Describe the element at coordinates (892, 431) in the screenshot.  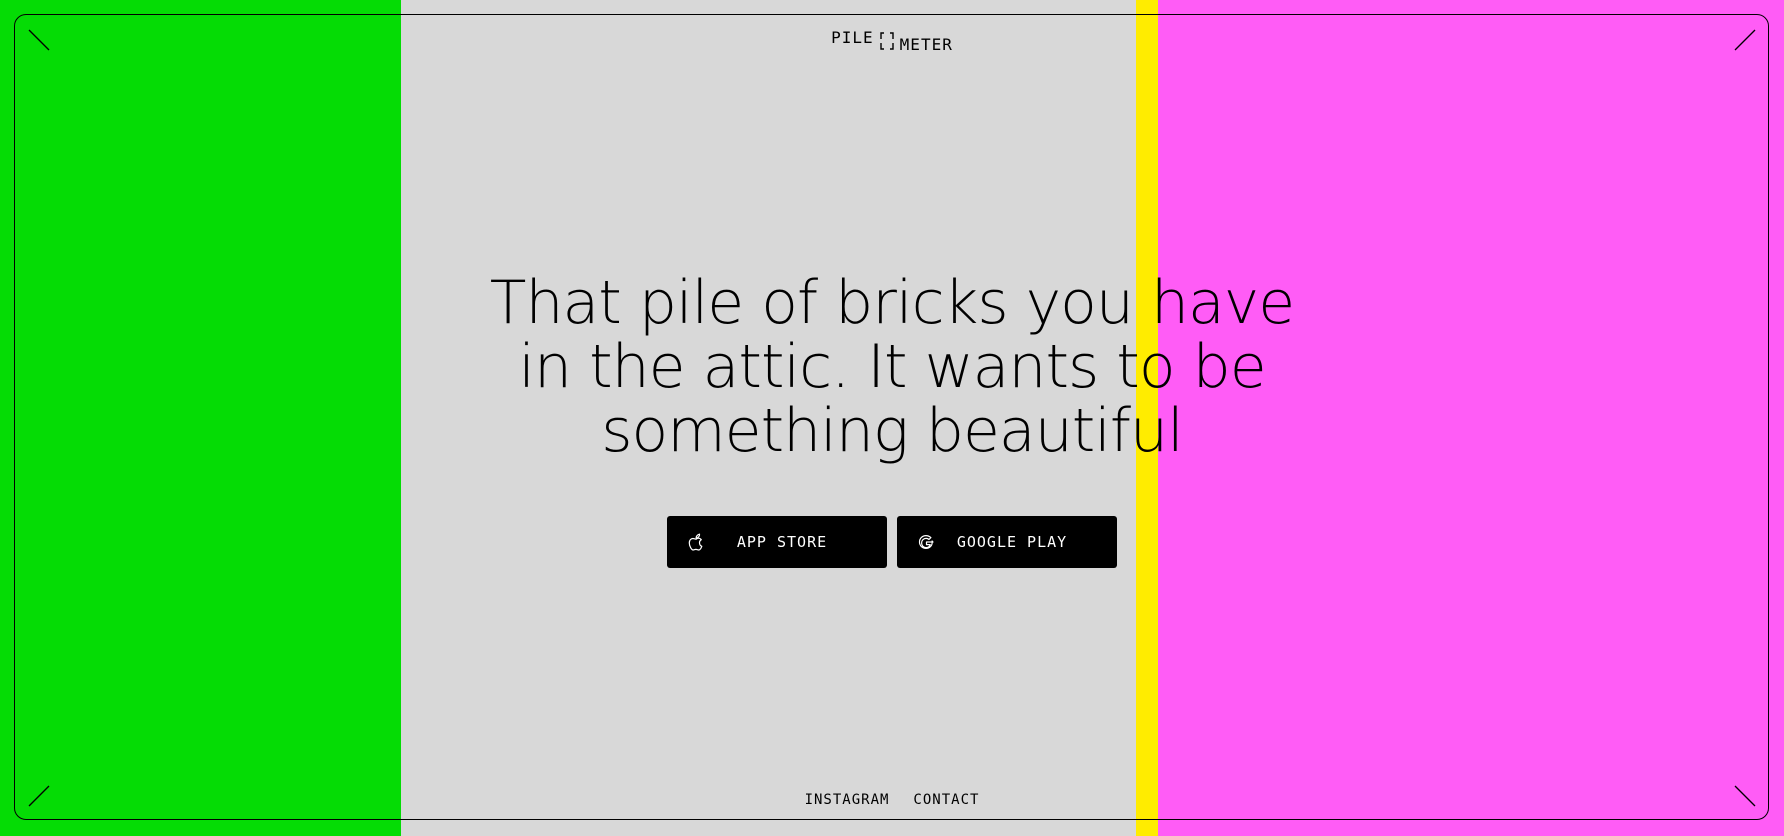
I see `hero-line-3: something beautiful` at that location.